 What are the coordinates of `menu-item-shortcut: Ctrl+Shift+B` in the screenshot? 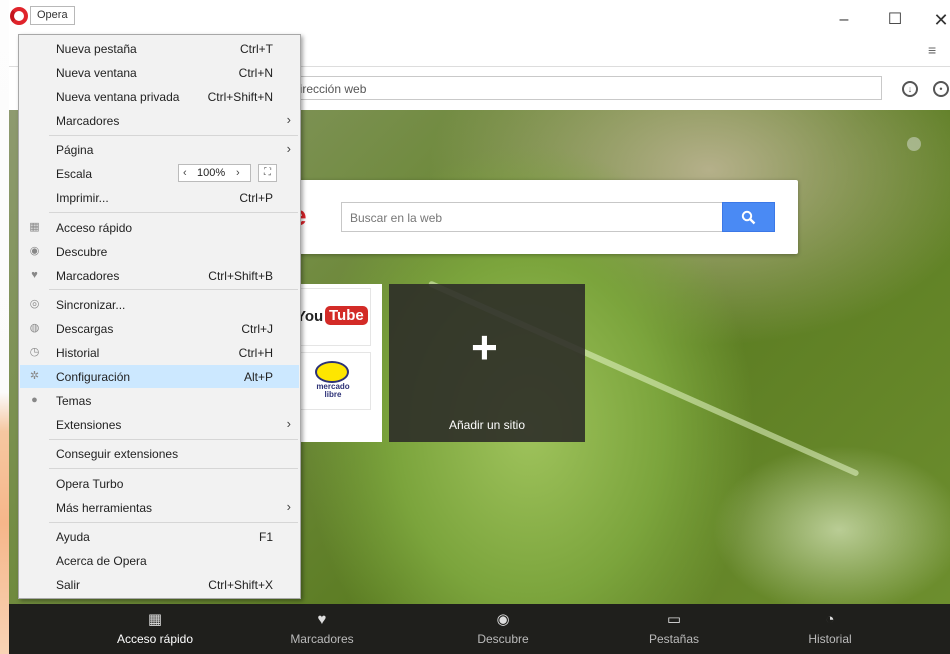 It's located at (240, 276).